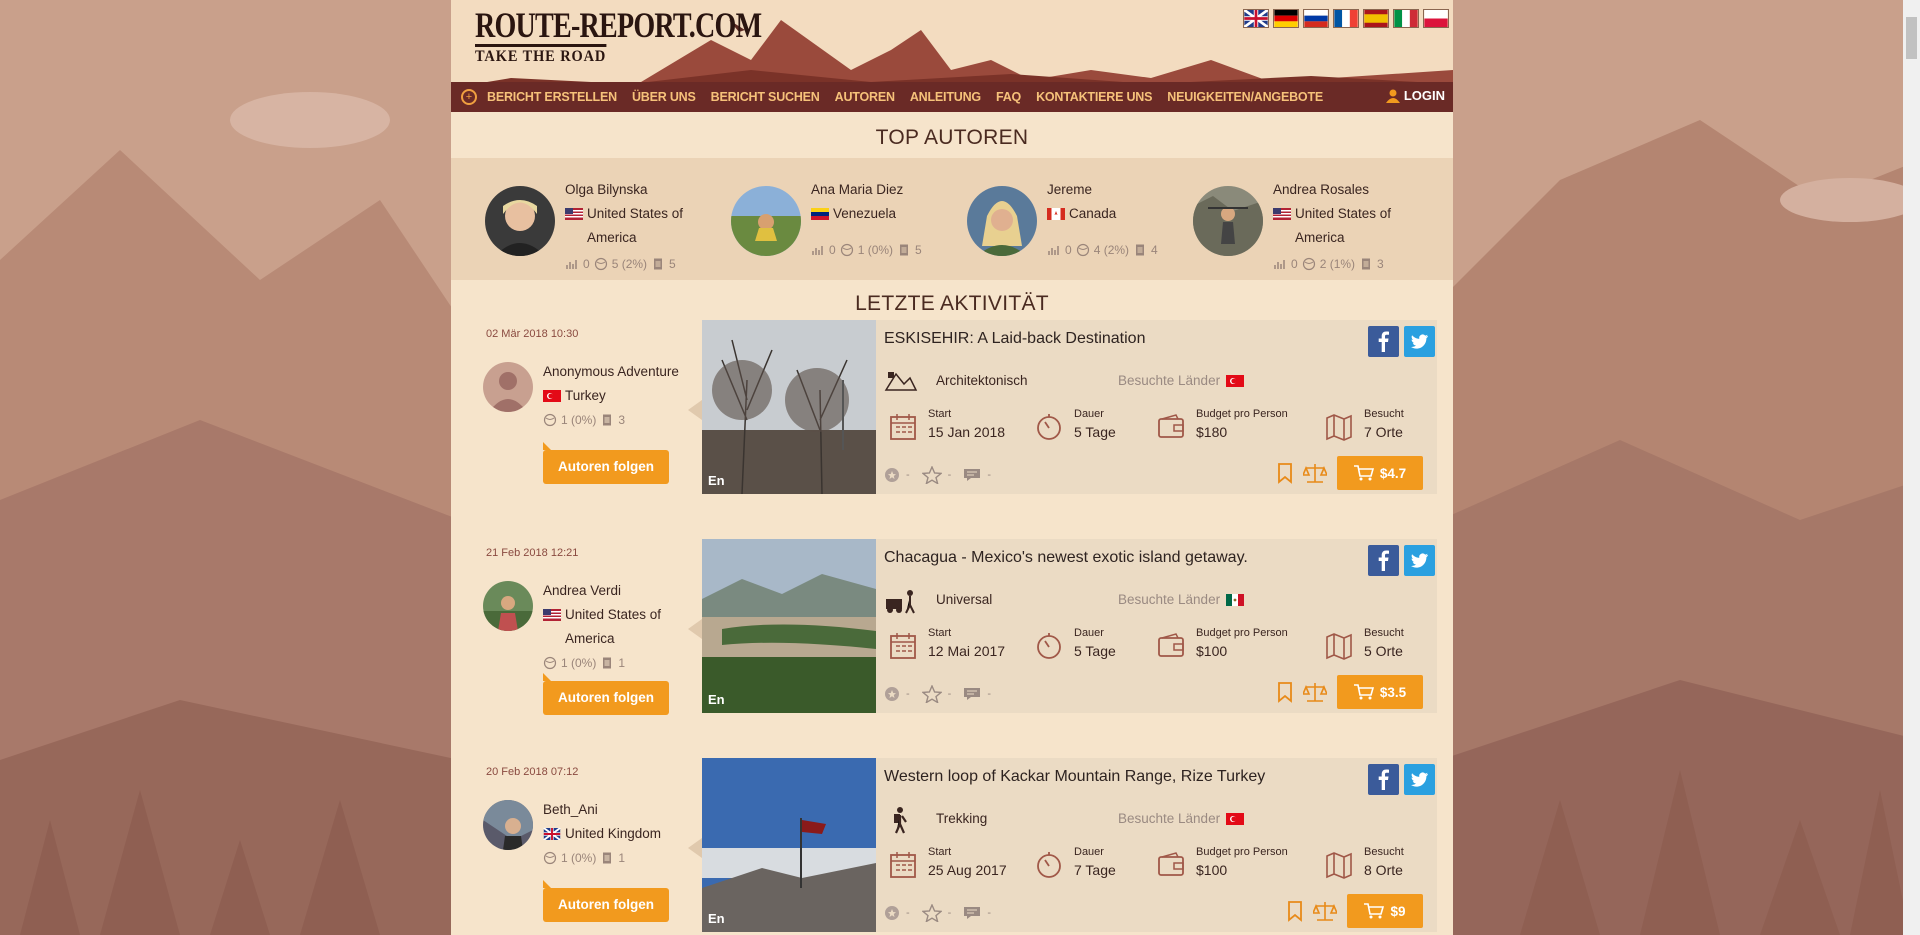 The width and height of the screenshot is (1920, 935). What do you see at coordinates (1112, 190) in the screenshot?
I see `author-name: Jereme` at bounding box center [1112, 190].